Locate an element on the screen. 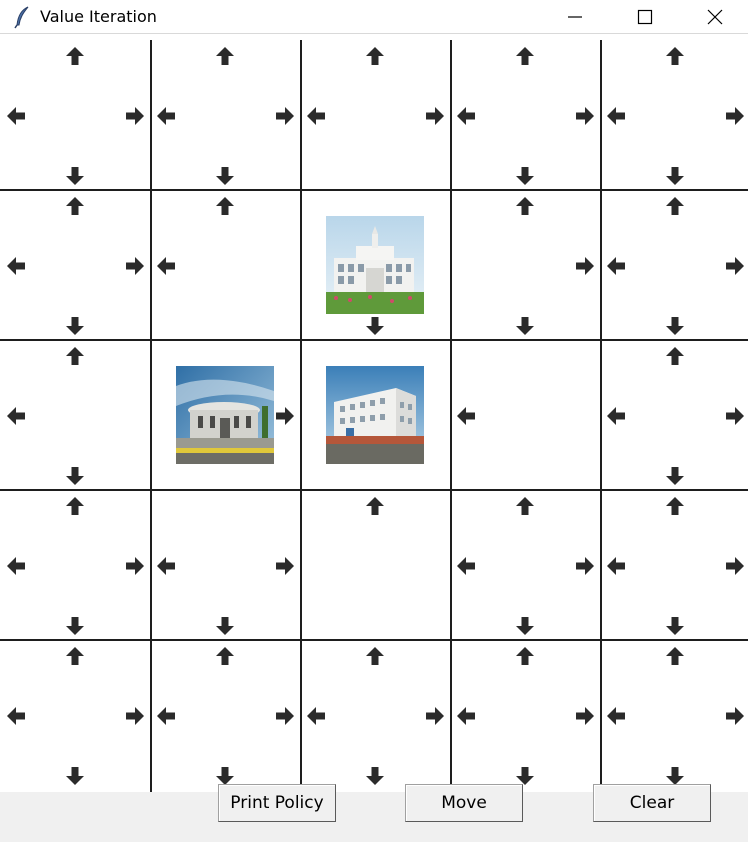 The height and width of the screenshot is (842, 748). minimize-button is located at coordinates (575, 17).